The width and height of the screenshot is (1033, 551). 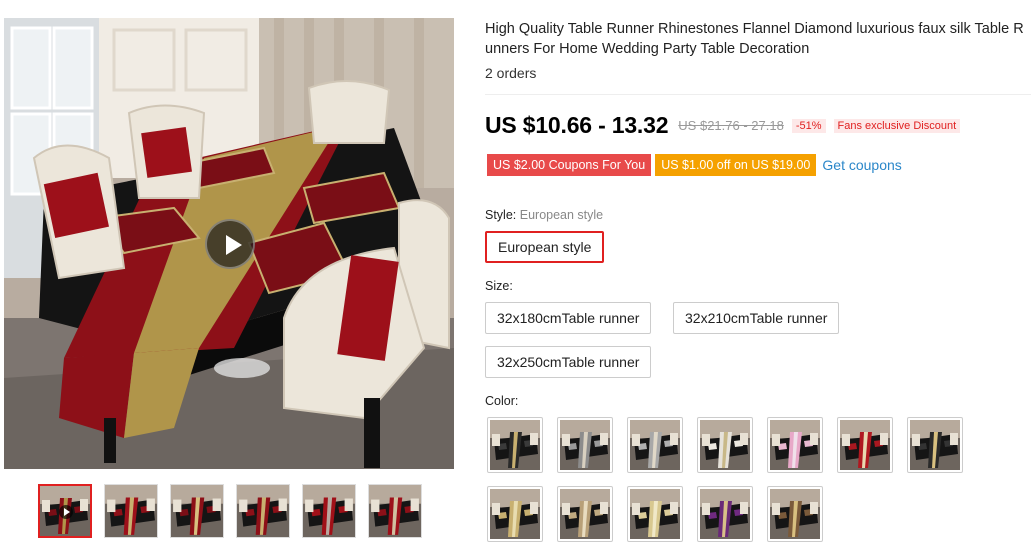 What do you see at coordinates (808, 125) in the screenshot?
I see `discount-badge: -51%` at bounding box center [808, 125].